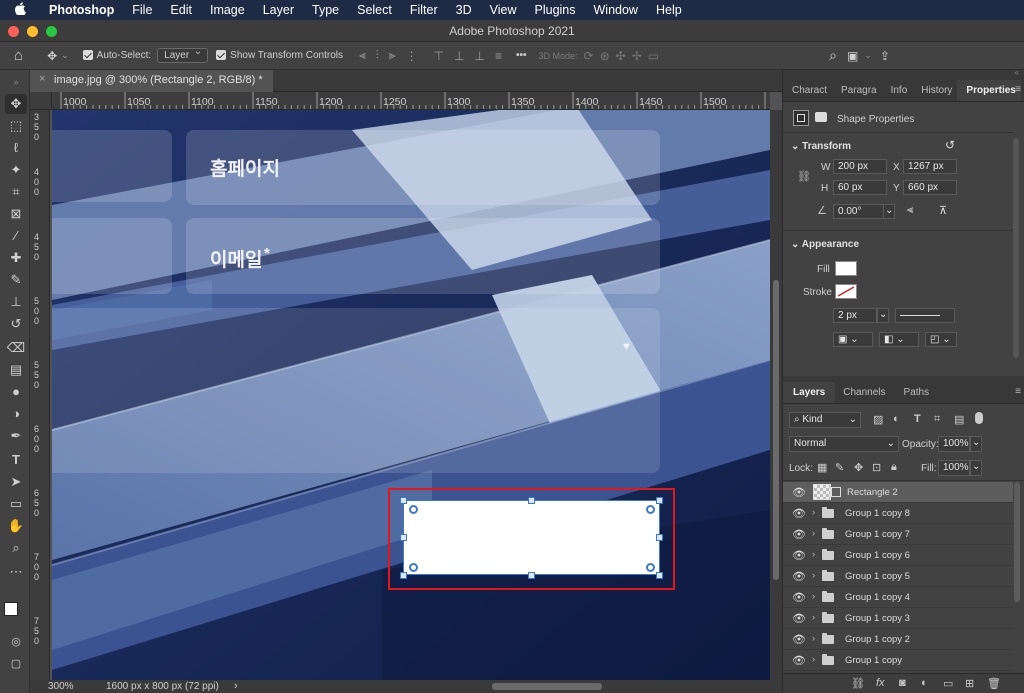 The image size is (1024, 693). What do you see at coordinates (821, 117) in the screenshot?
I see `mask-properties-icon` at bounding box center [821, 117].